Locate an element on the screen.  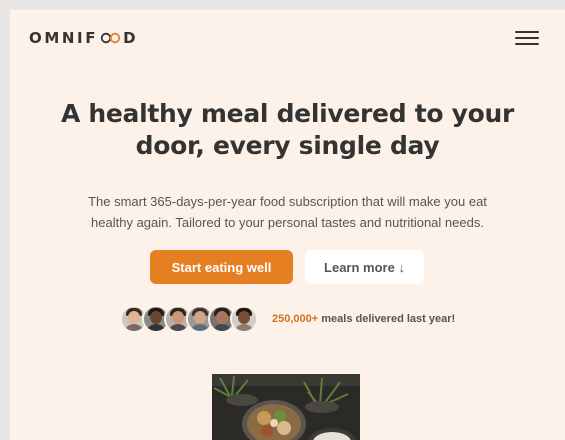
delivered-meals: 250,000+ meals delivered last year! is located at coordinates (287, 319).